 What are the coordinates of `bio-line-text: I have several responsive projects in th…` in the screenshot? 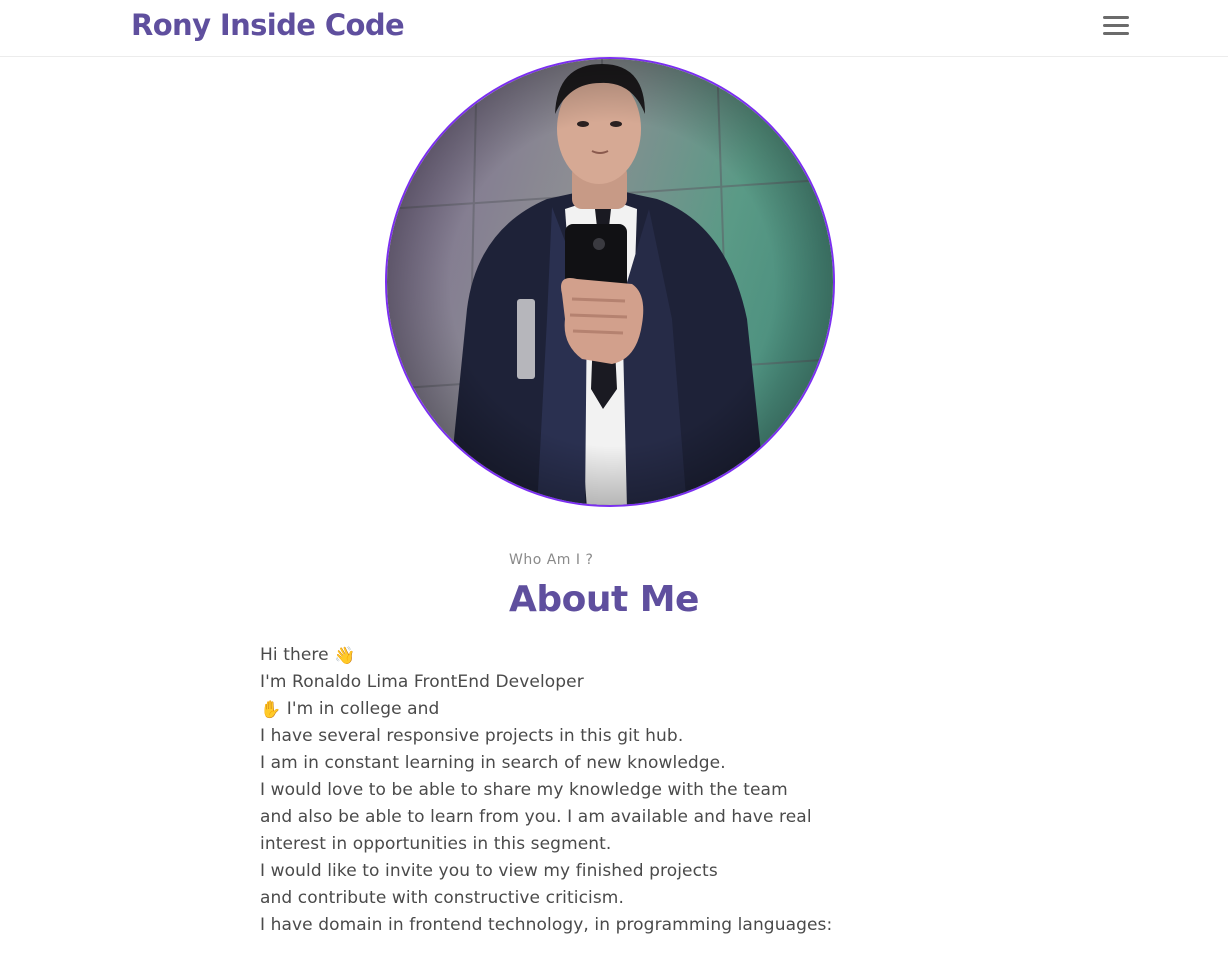 It's located at (472, 736).